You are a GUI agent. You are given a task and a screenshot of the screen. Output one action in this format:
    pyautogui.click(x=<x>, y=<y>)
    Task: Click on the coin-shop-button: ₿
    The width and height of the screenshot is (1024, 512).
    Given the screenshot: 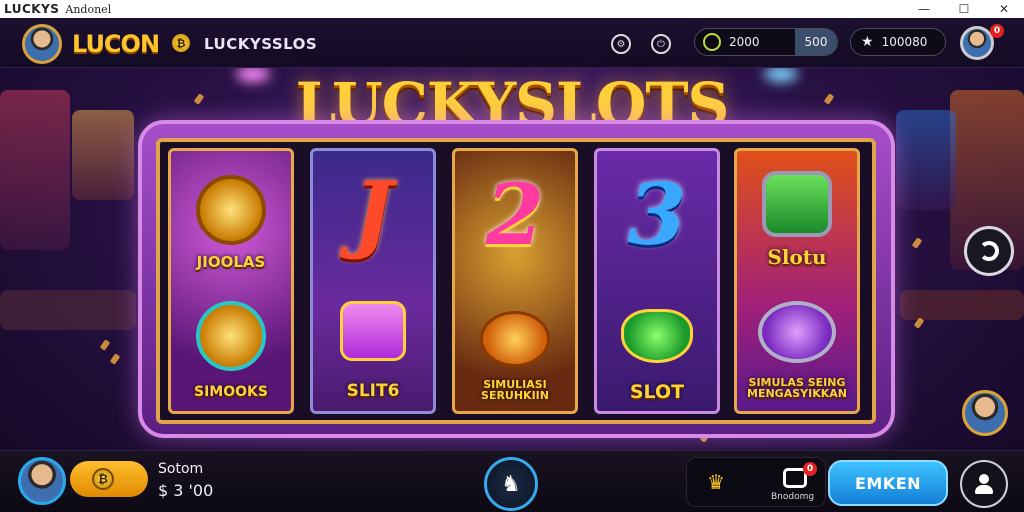 What is the action you would take?
    pyautogui.click(x=109, y=479)
    